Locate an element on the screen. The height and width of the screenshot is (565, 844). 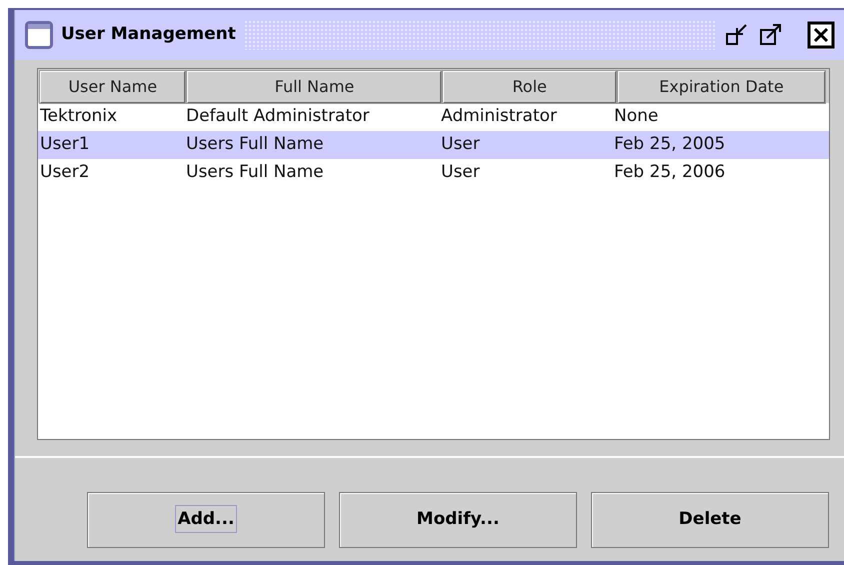
table-row: User1 Users Full Name User Feb 25, 2005 is located at coordinates (433, 145).